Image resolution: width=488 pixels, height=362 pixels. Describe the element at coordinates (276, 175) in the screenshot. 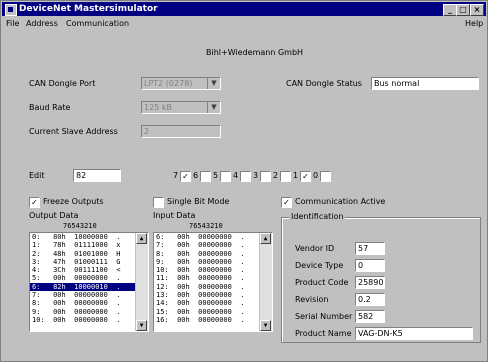

I see `bit-2-label: 2` at that location.